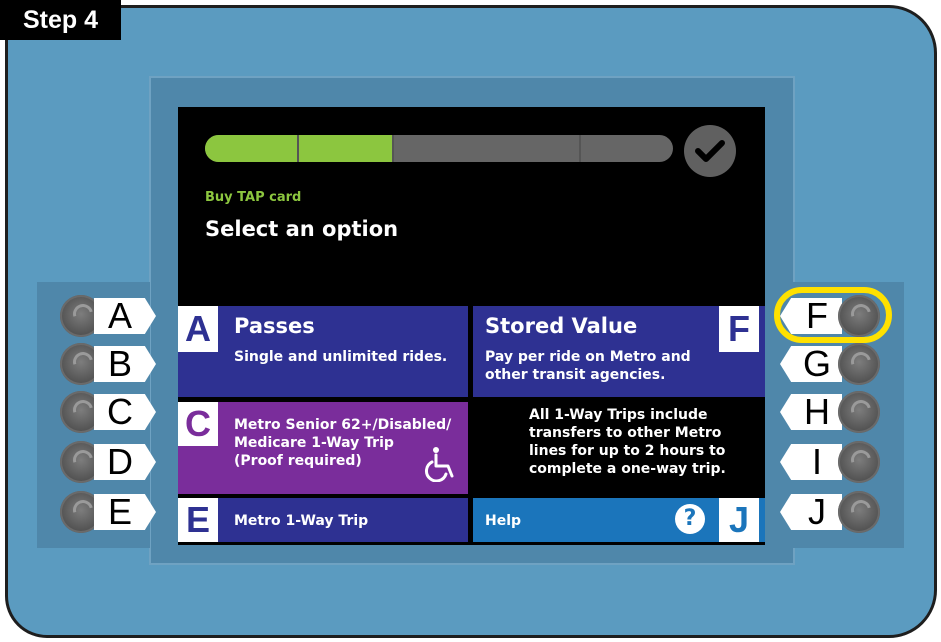 Image resolution: width=941 pixels, height=642 pixels. What do you see at coordinates (625, 433) in the screenshot?
I see `info-line-2: transfers to other Metro` at bounding box center [625, 433].